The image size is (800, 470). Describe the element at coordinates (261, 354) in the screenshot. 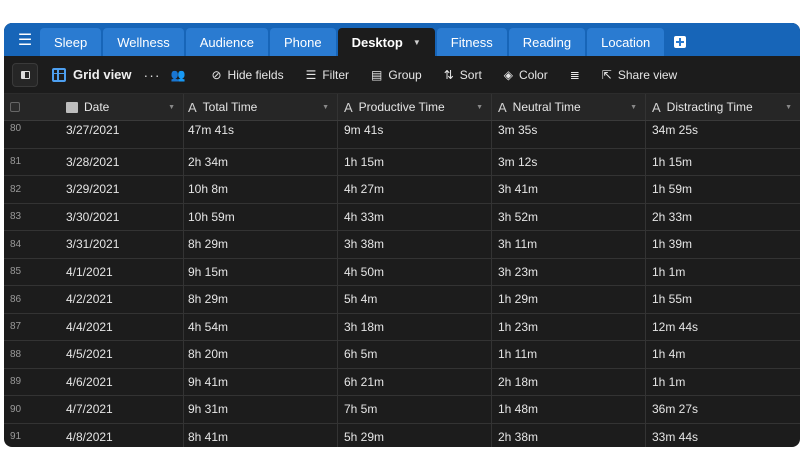

I see `cell-total-time: 8h 20m` at that location.